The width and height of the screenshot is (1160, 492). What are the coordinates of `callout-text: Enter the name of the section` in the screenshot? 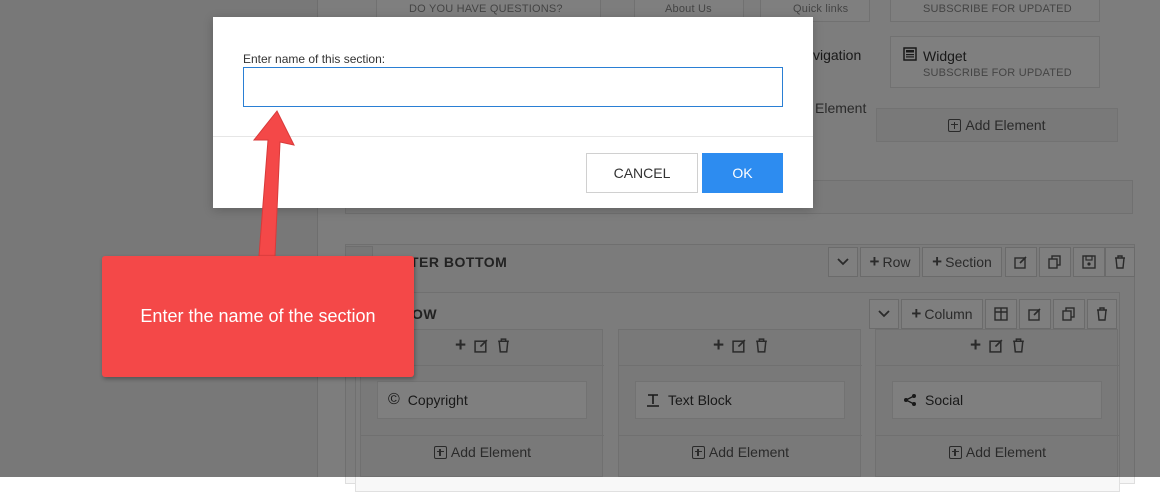 It's located at (258, 316).